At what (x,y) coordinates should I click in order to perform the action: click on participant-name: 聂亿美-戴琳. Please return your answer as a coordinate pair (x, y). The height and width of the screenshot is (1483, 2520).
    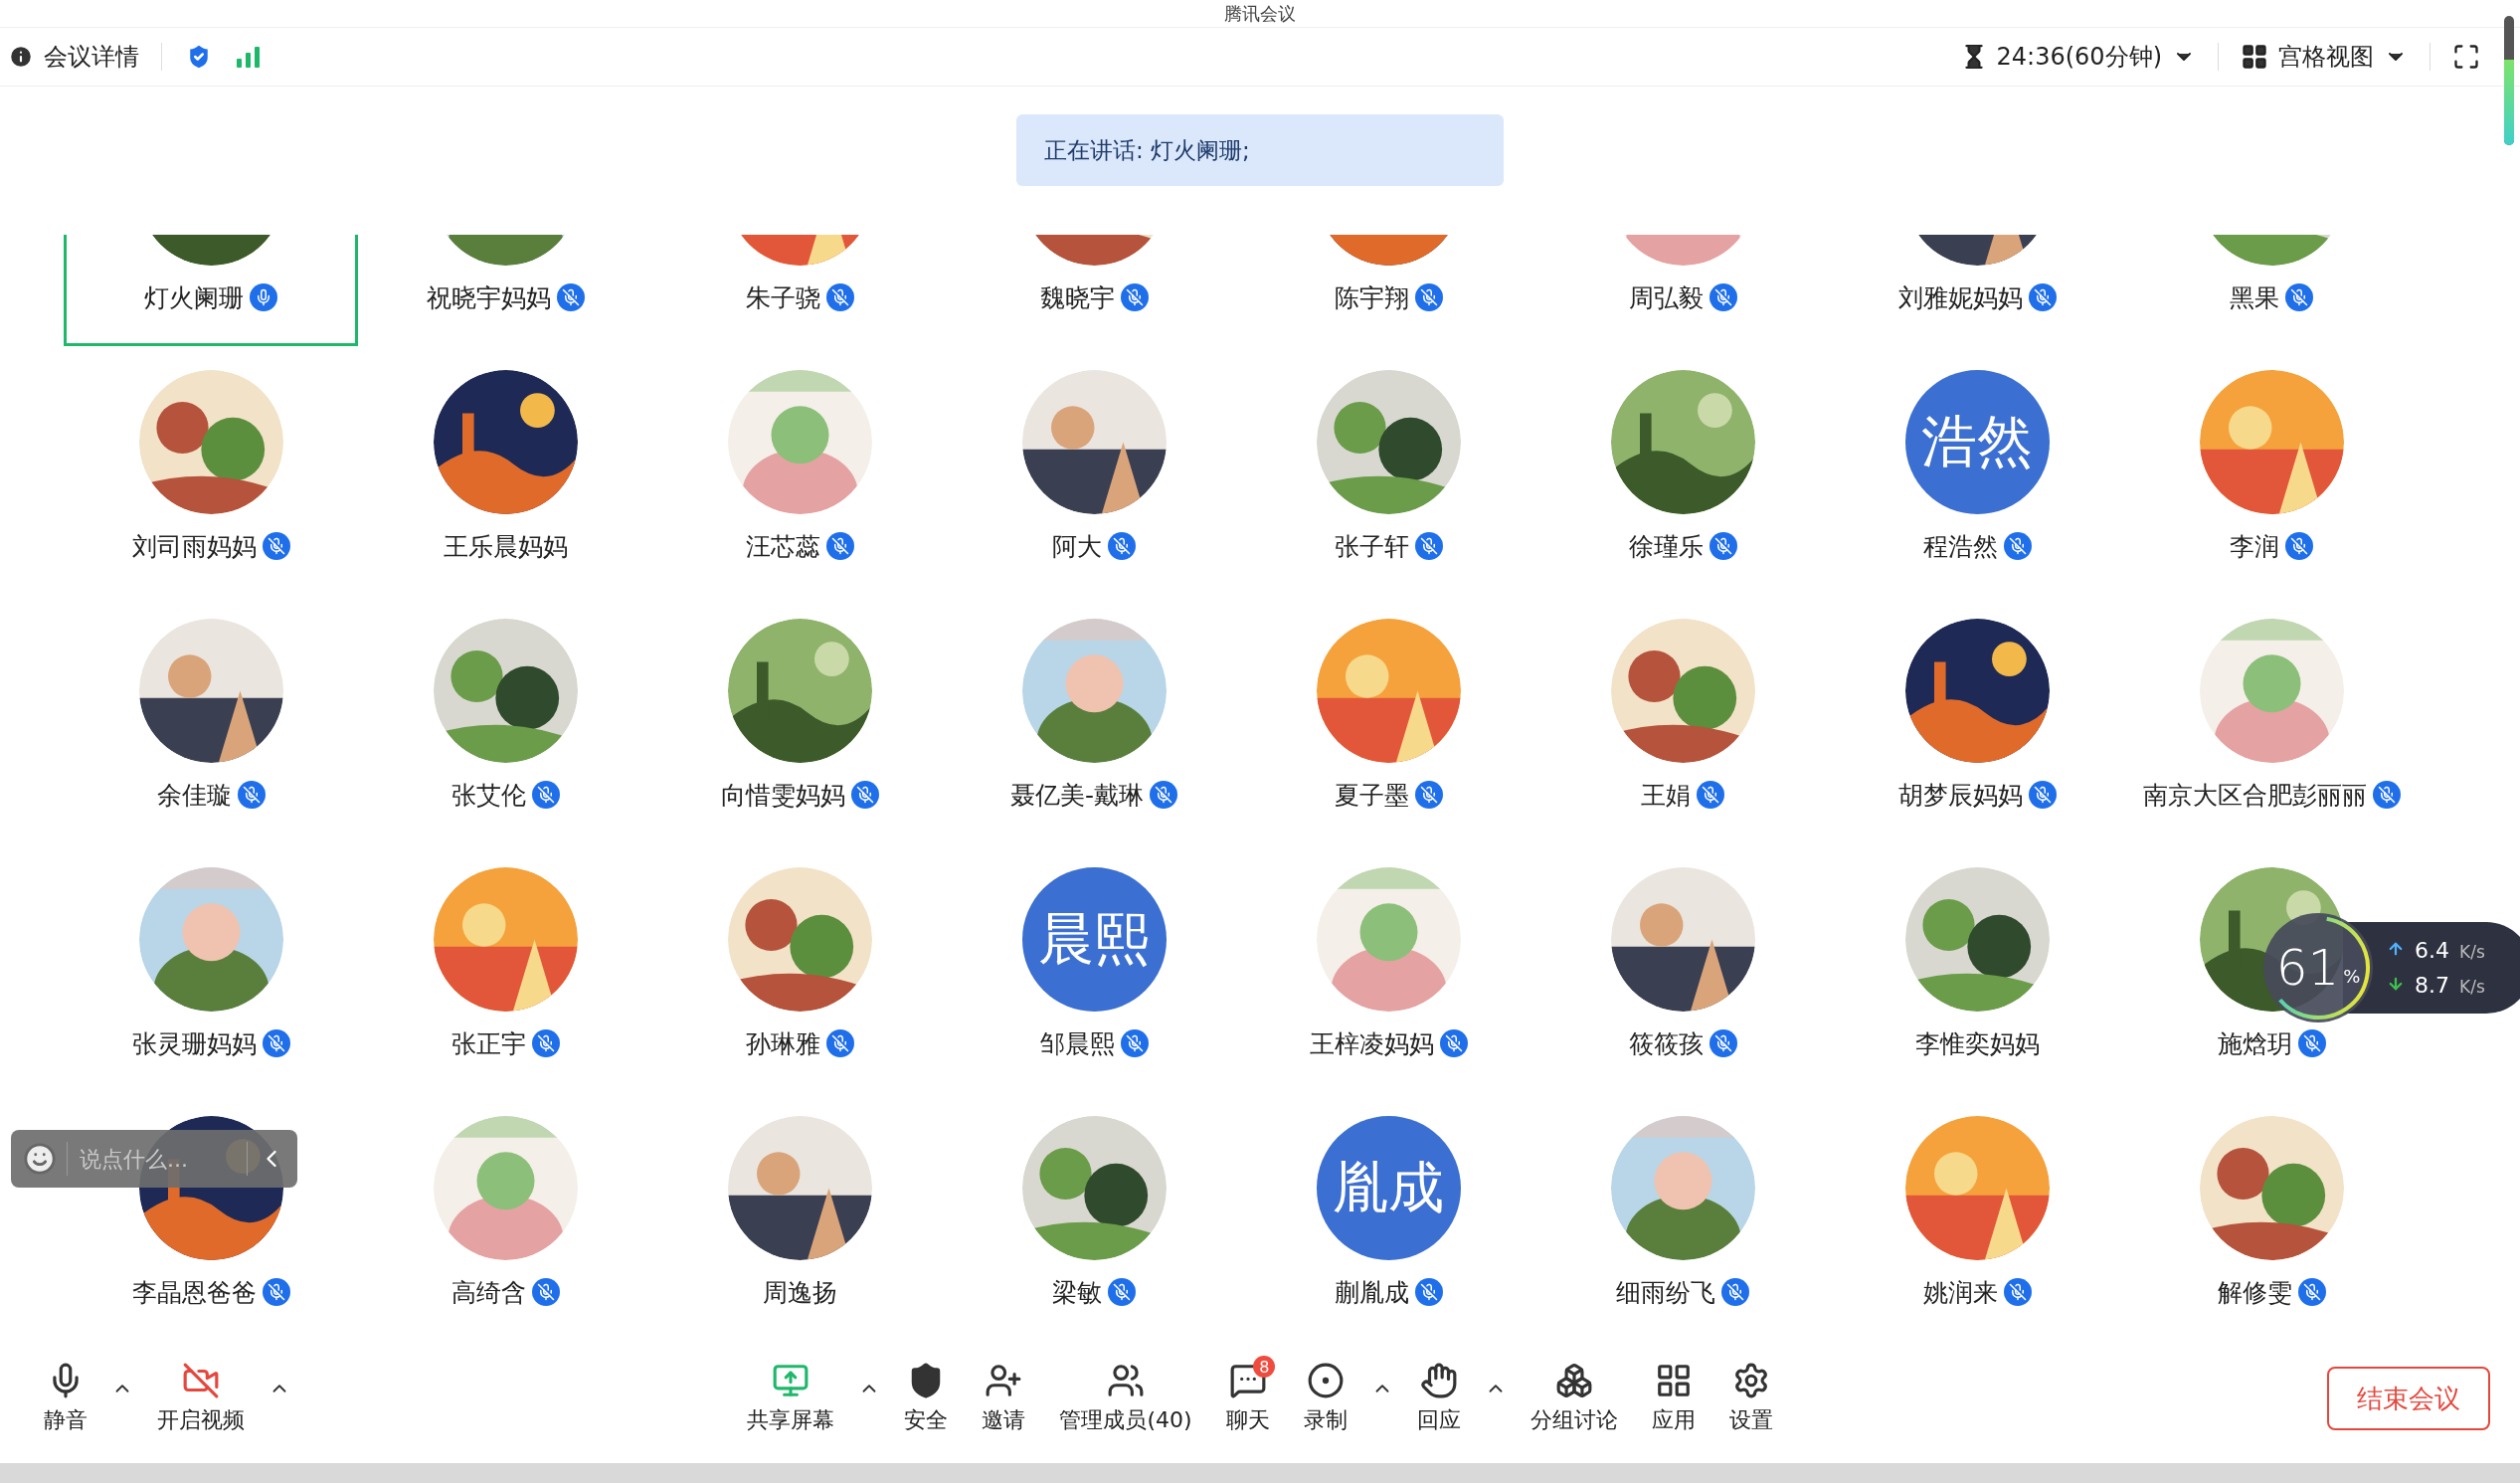
    Looking at the image, I should click on (1077, 795).